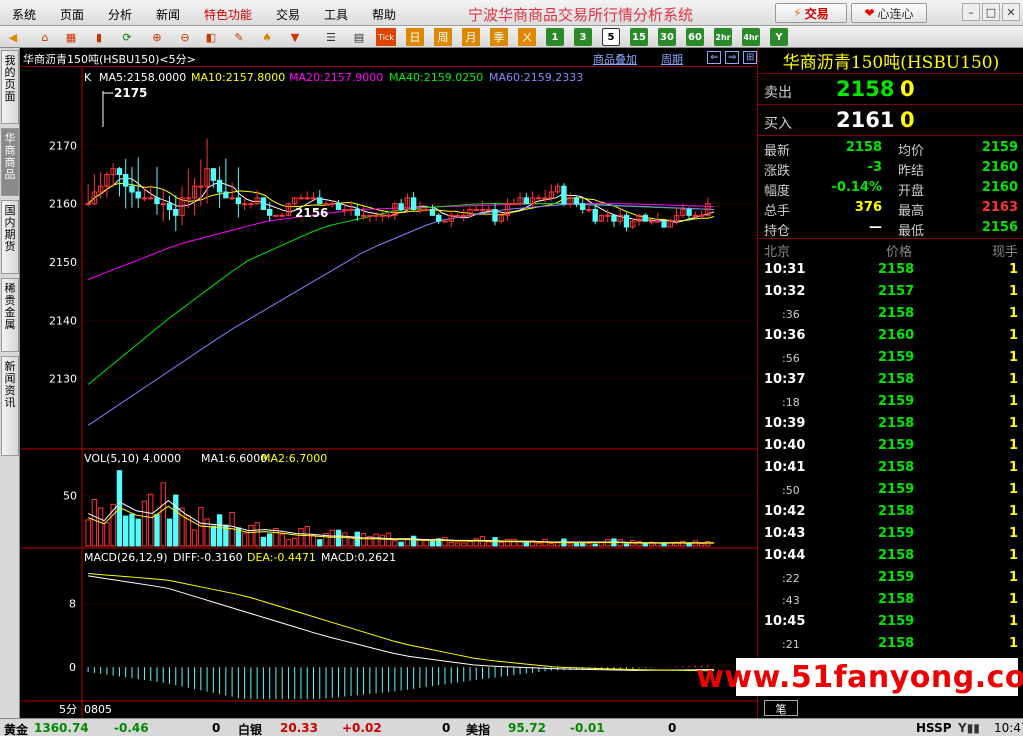  Describe the element at coordinates (120, 14) in the screenshot. I see `menu-analysis: 分析` at that location.